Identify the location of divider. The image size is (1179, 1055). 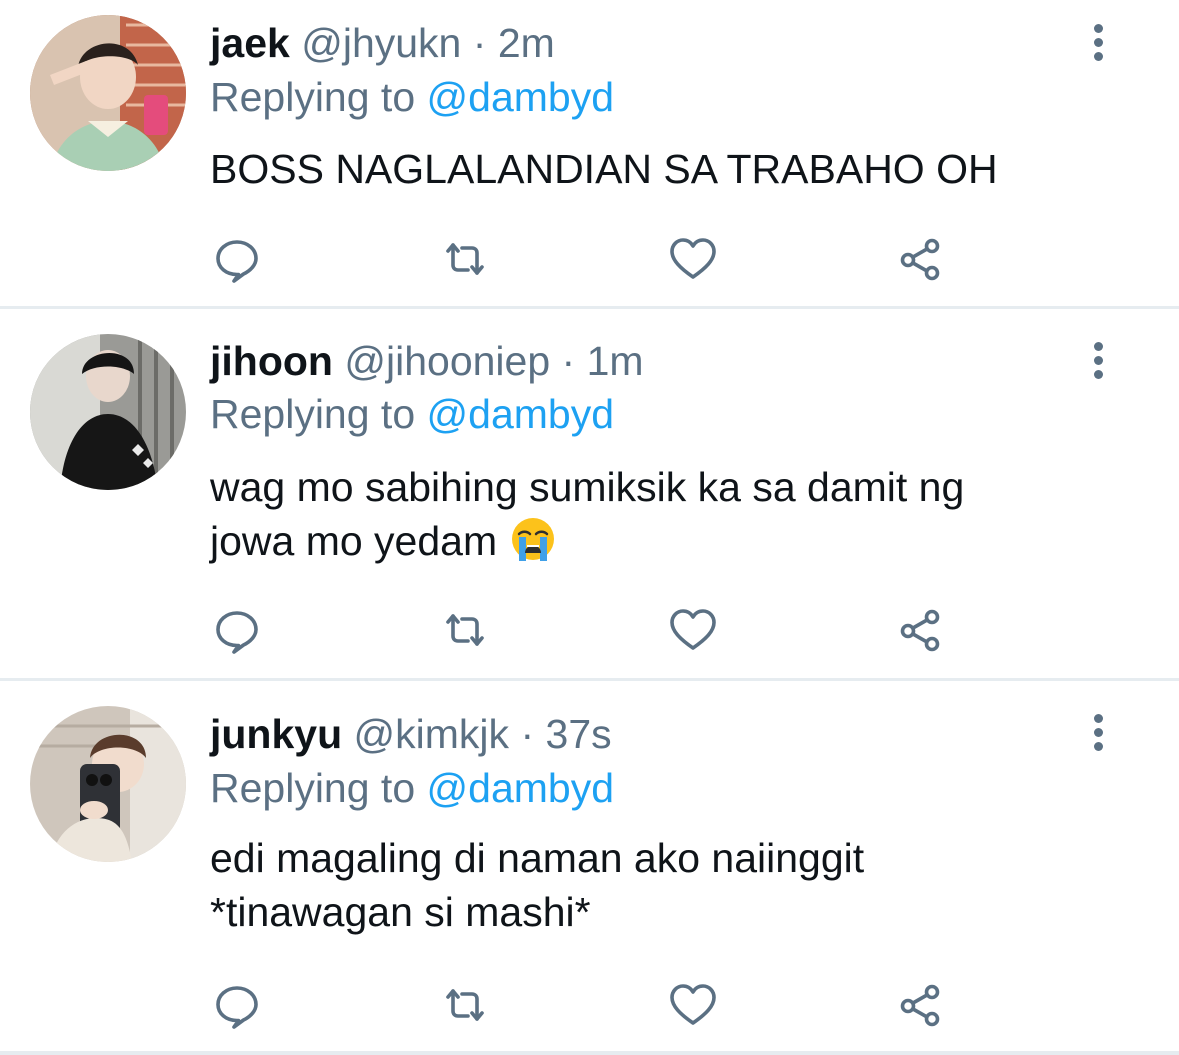
(589, 1053).